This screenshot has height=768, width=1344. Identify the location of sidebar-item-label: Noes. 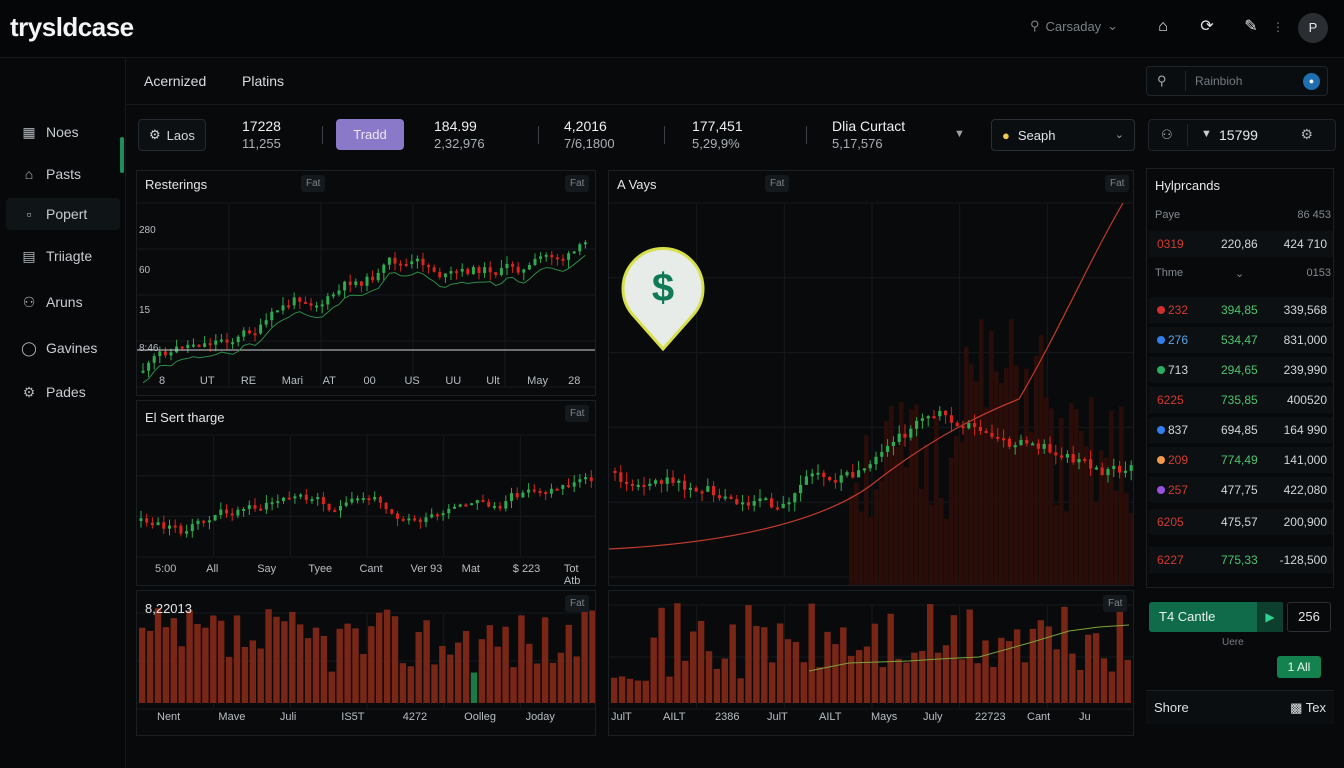
(62, 132).